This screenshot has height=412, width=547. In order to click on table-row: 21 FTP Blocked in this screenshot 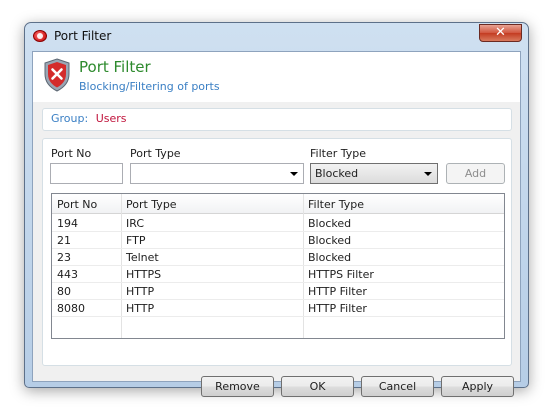, I will do `click(278, 240)`.